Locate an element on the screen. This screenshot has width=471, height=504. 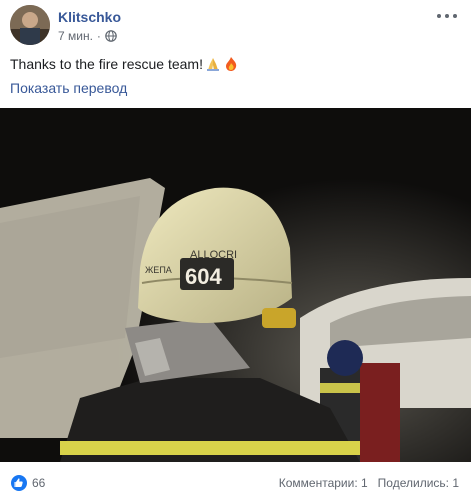
shares-count: Поделились: 1 is located at coordinates (418, 483).